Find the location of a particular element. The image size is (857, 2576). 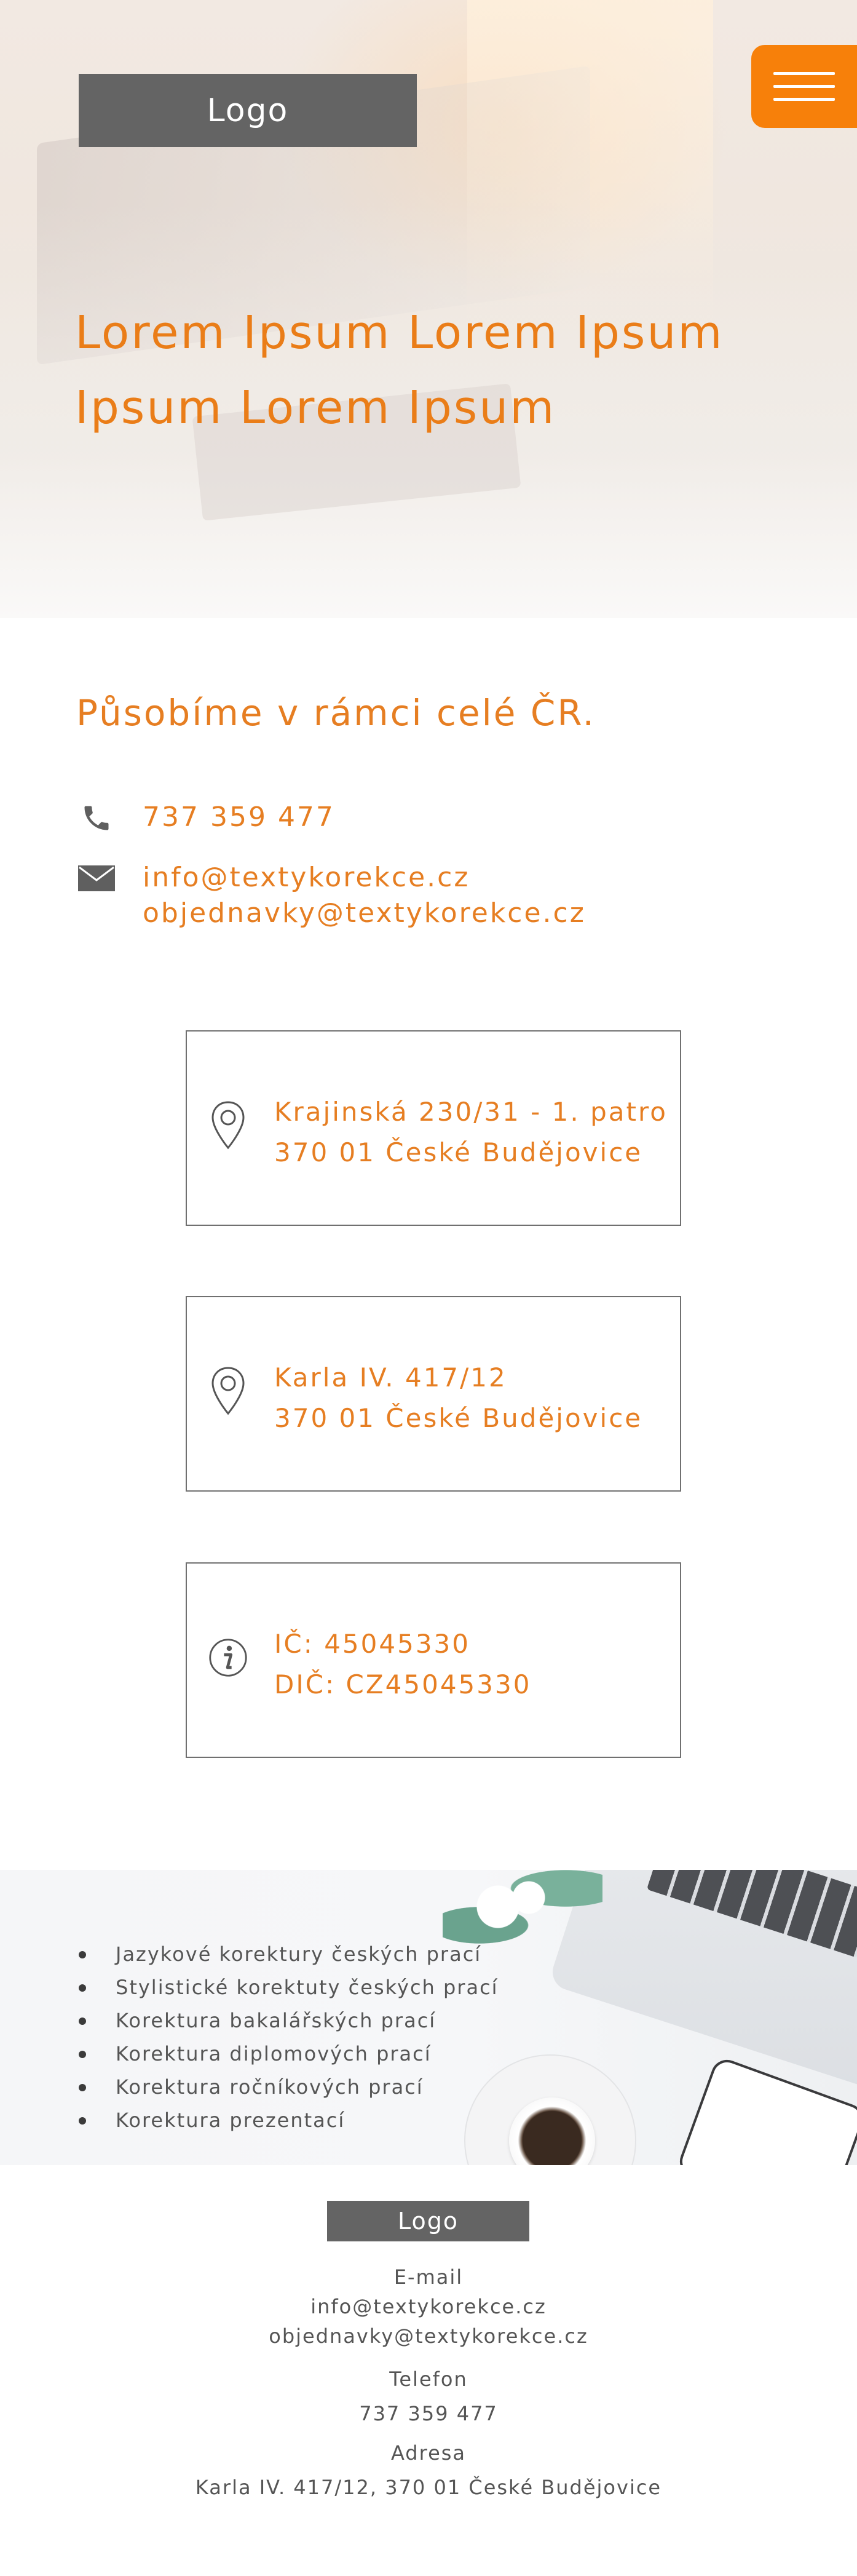

services-list-item: Stylistické korektuty českých prací is located at coordinates (283, 1987).